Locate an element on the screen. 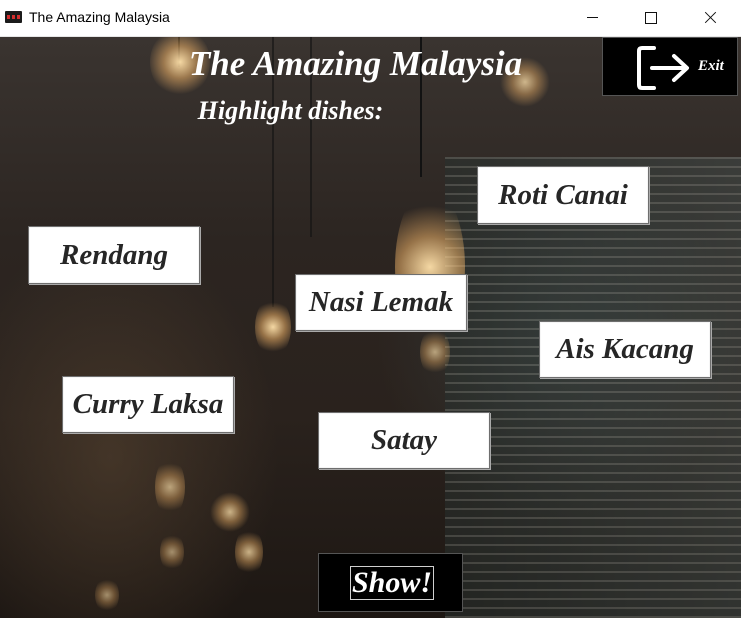  show-button: Show! is located at coordinates (390, 582).